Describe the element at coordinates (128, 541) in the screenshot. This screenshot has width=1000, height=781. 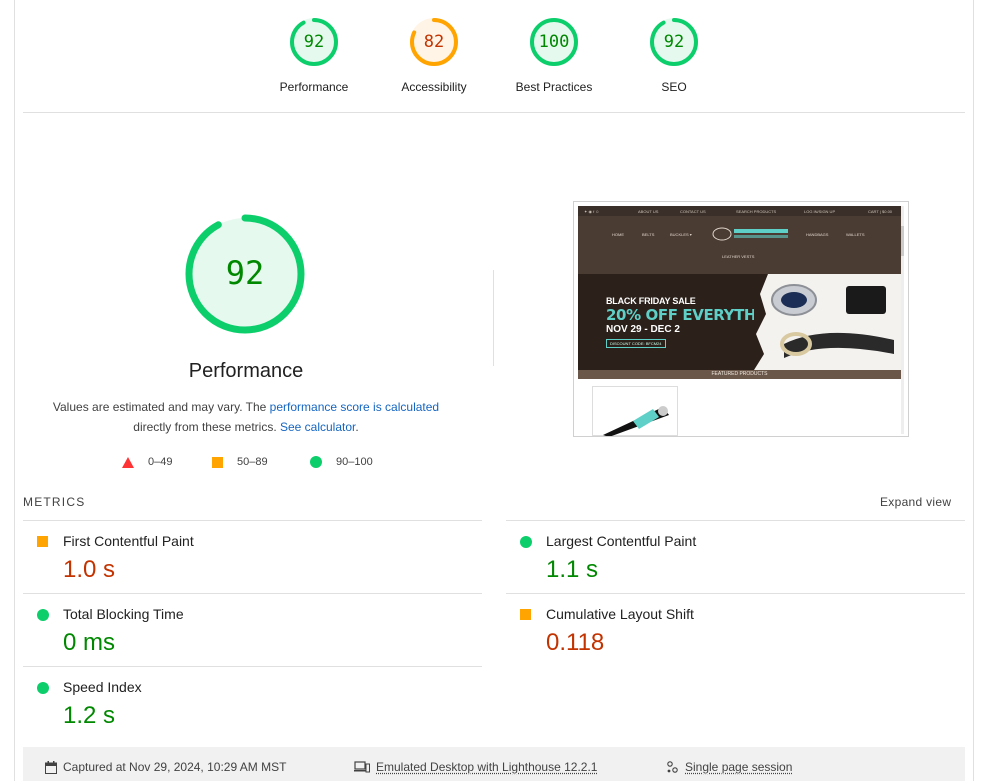
I see `metric-title: First Contentful Paint` at that location.